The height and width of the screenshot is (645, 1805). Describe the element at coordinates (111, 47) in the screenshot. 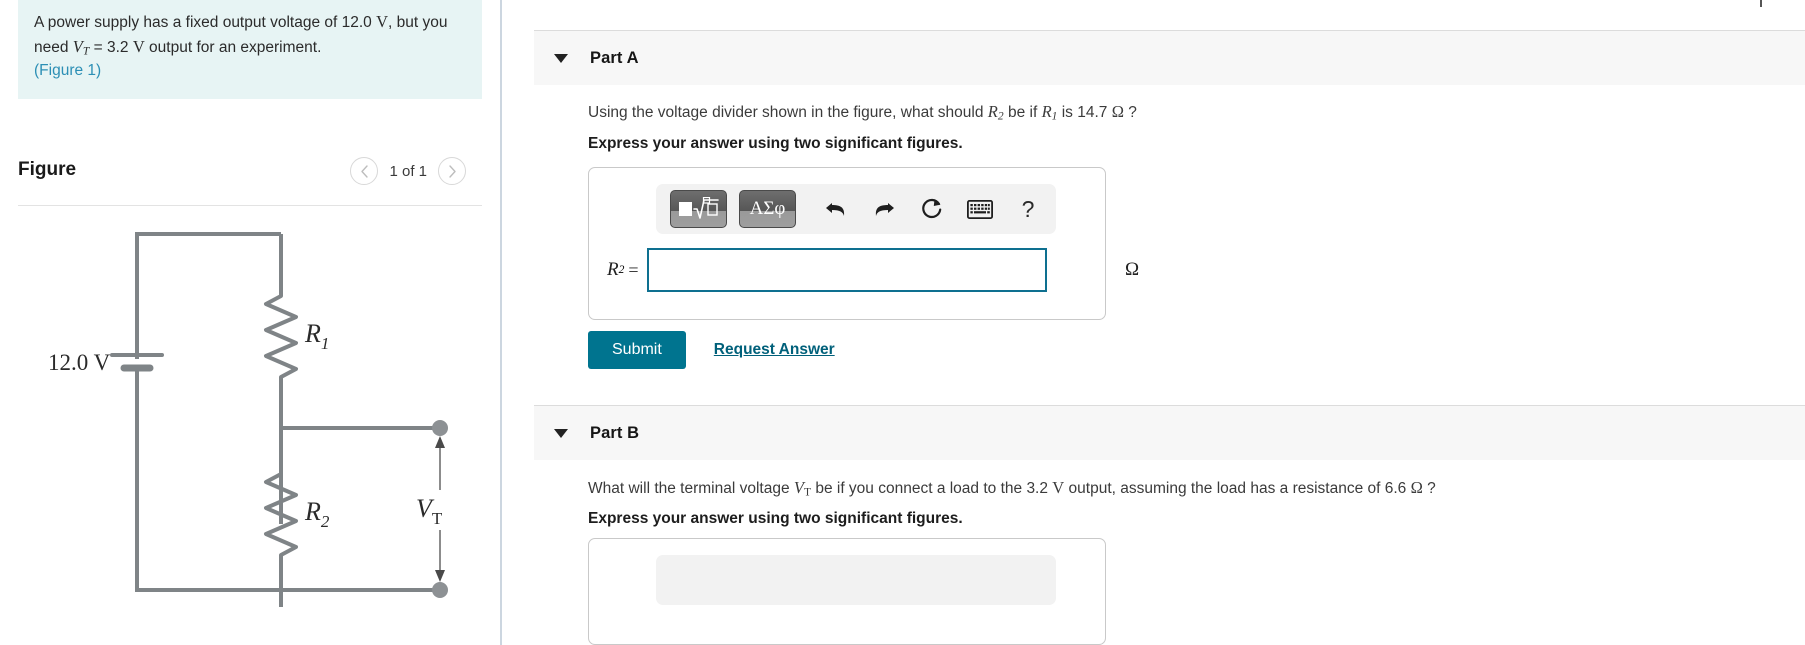

I see `problem-text-equals: = 3.2` at that location.